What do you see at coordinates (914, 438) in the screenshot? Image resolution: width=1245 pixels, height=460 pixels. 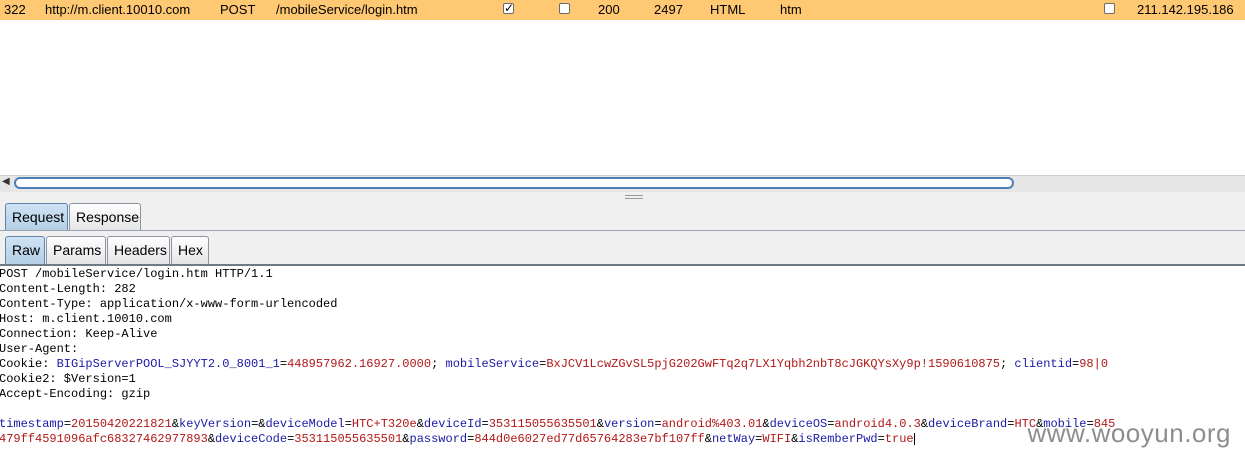 I see `text-caret` at bounding box center [914, 438].